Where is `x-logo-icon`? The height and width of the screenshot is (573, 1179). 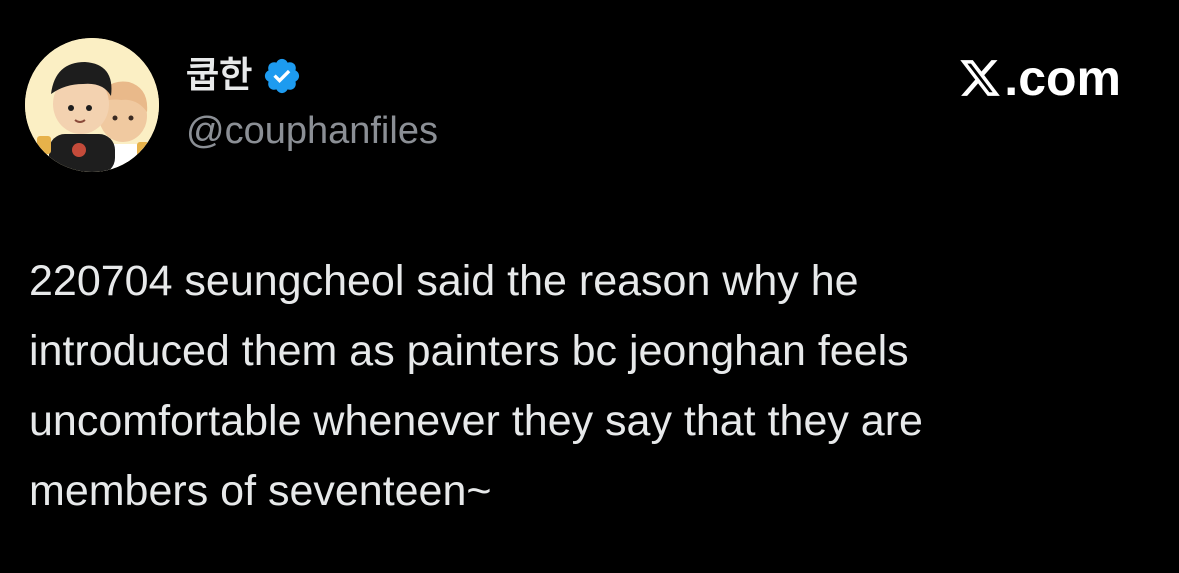 x-logo-icon is located at coordinates (980, 78).